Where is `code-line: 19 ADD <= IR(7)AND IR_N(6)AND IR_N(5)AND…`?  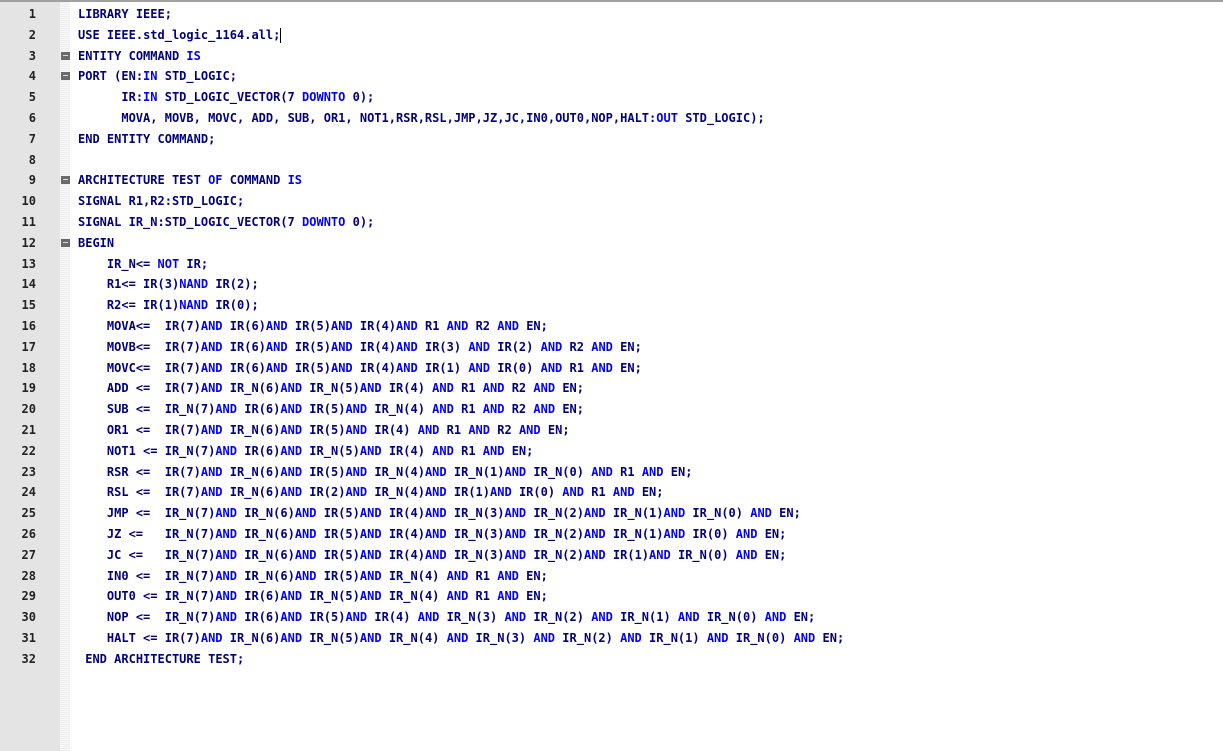 code-line: 19 ADD <= IR(7)AND IR_N(6)AND IR_N(5)AND… is located at coordinates (611, 388).